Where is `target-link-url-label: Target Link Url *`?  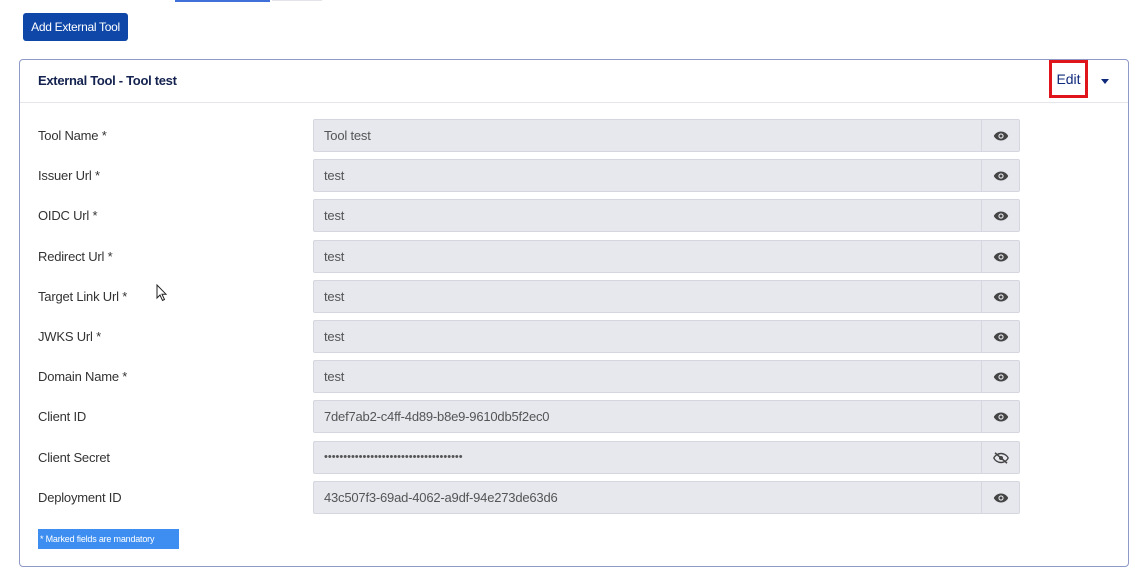
target-link-url-label: Target Link Url * is located at coordinates (83, 296).